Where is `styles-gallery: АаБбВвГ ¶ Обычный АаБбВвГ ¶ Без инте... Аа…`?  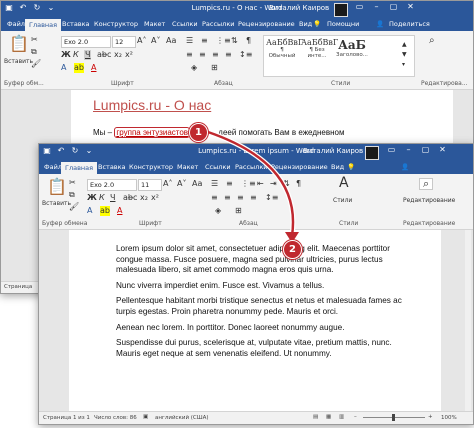 styles-gallery: АаБбВвГ ¶ Обычный АаБбВвГ ¶ Без инте... Аа… is located at coordinates (339, 56).